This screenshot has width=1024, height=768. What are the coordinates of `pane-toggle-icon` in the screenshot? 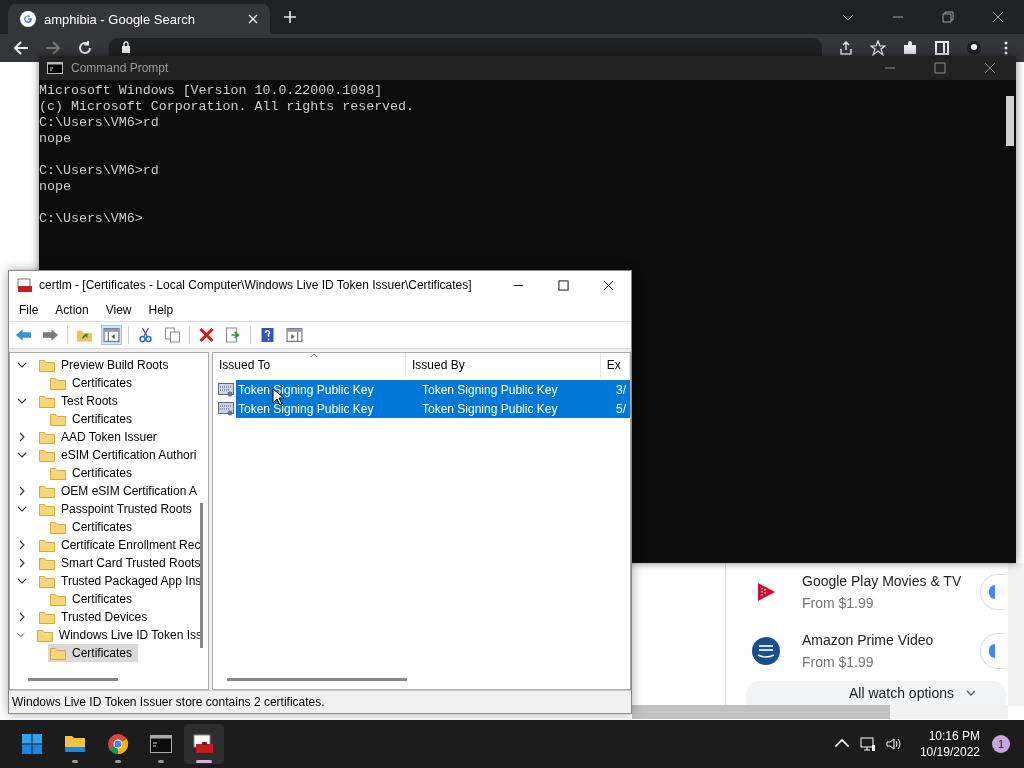 It's located at (111, 335).